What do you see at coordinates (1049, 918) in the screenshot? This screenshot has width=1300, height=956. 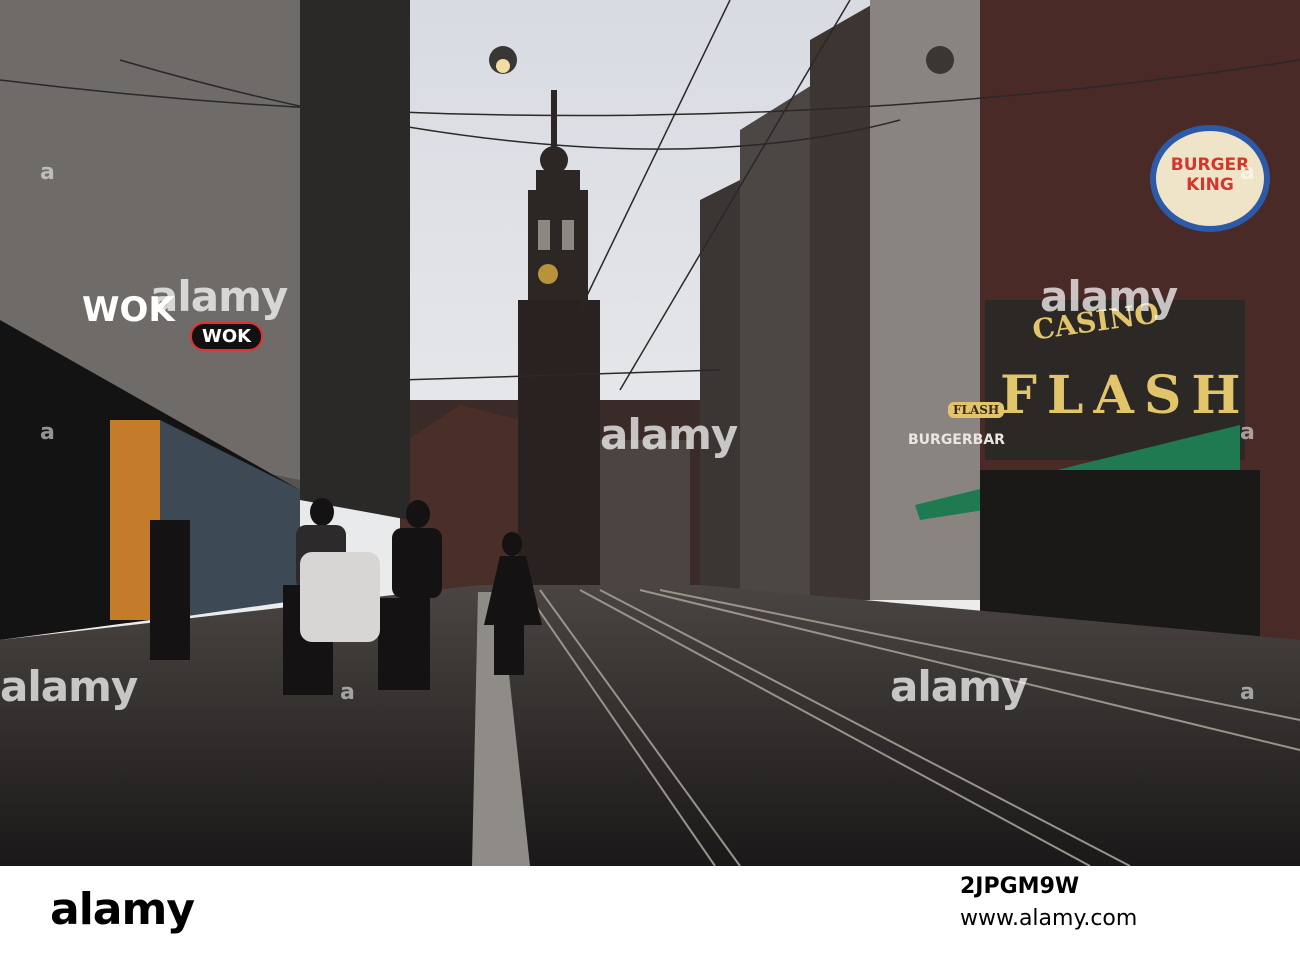 I see `footer-url: www.alamy.com` at bounding box center [1049, 918].